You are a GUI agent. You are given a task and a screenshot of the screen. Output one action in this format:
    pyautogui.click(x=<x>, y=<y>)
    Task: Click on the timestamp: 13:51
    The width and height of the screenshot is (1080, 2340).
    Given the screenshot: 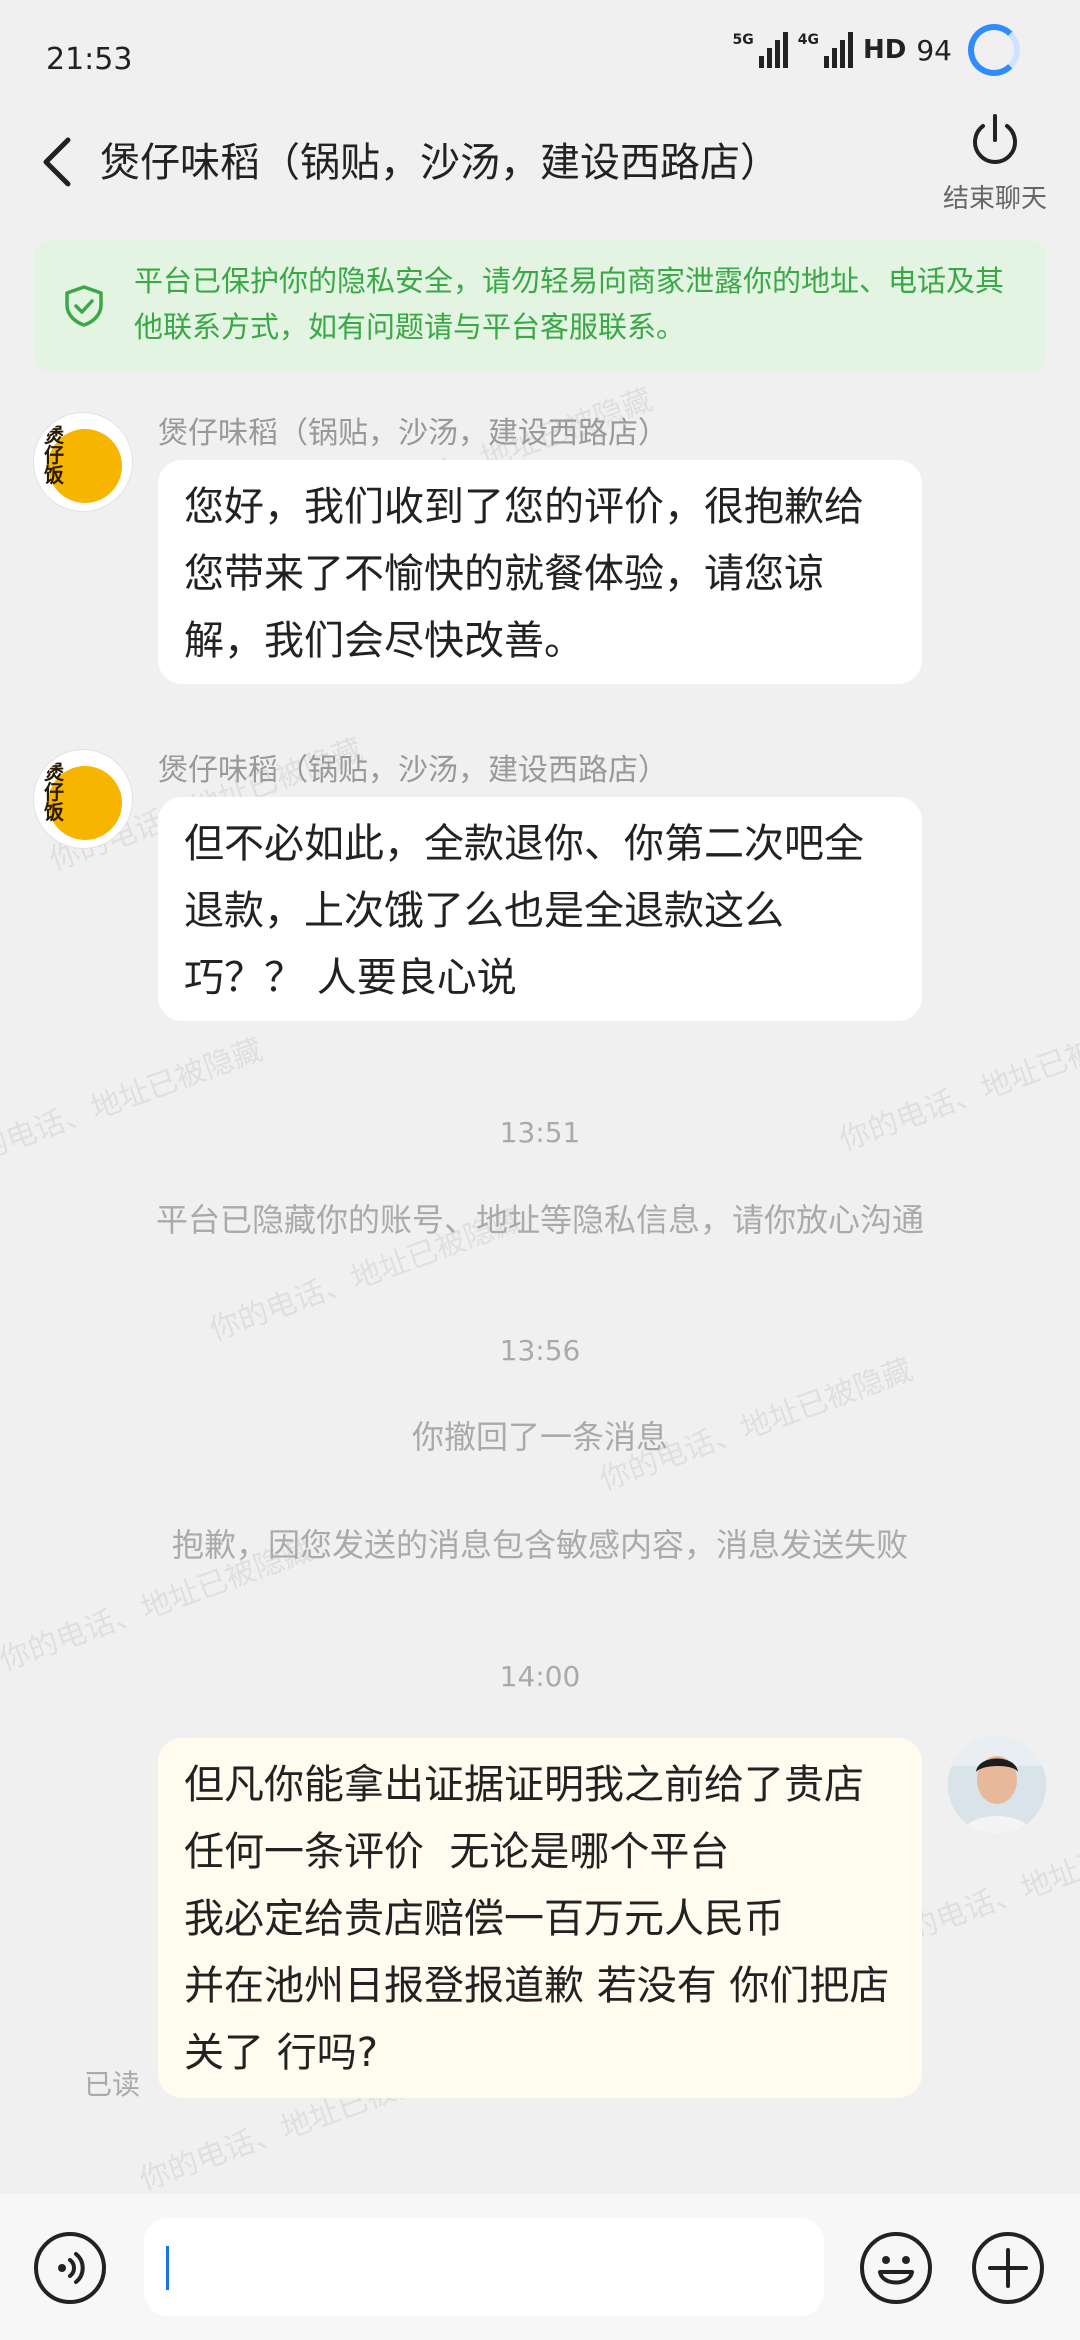 What is the action you would take?
    pyautogui.click(x=540, y=1132)
    